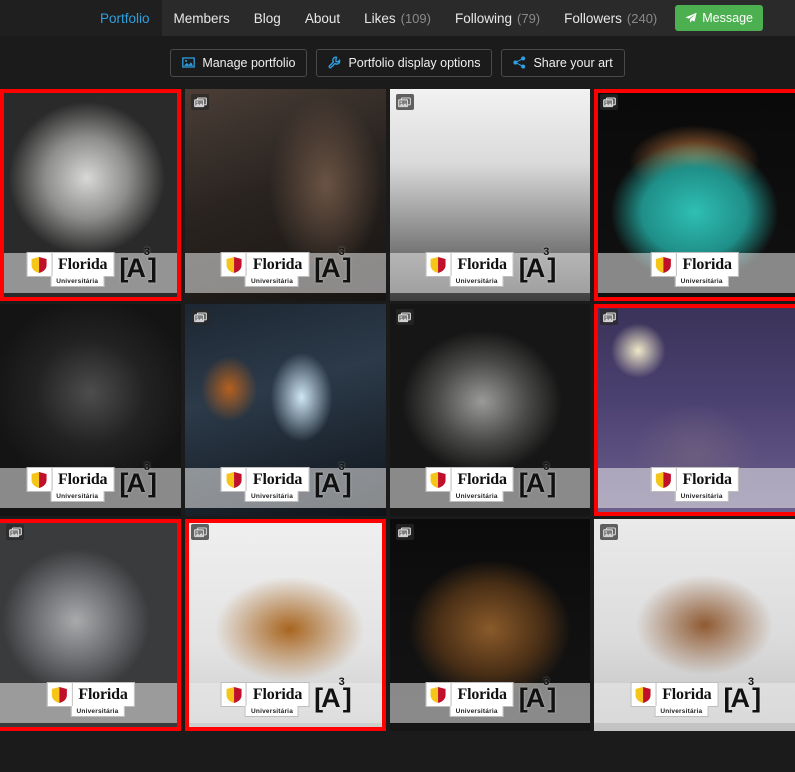  Describe the element at coordinates (285, 195) in the screenshot. I see `portfolio-thumb-scifi-lounge-interior: Florida Universitária [A3]` at that location.